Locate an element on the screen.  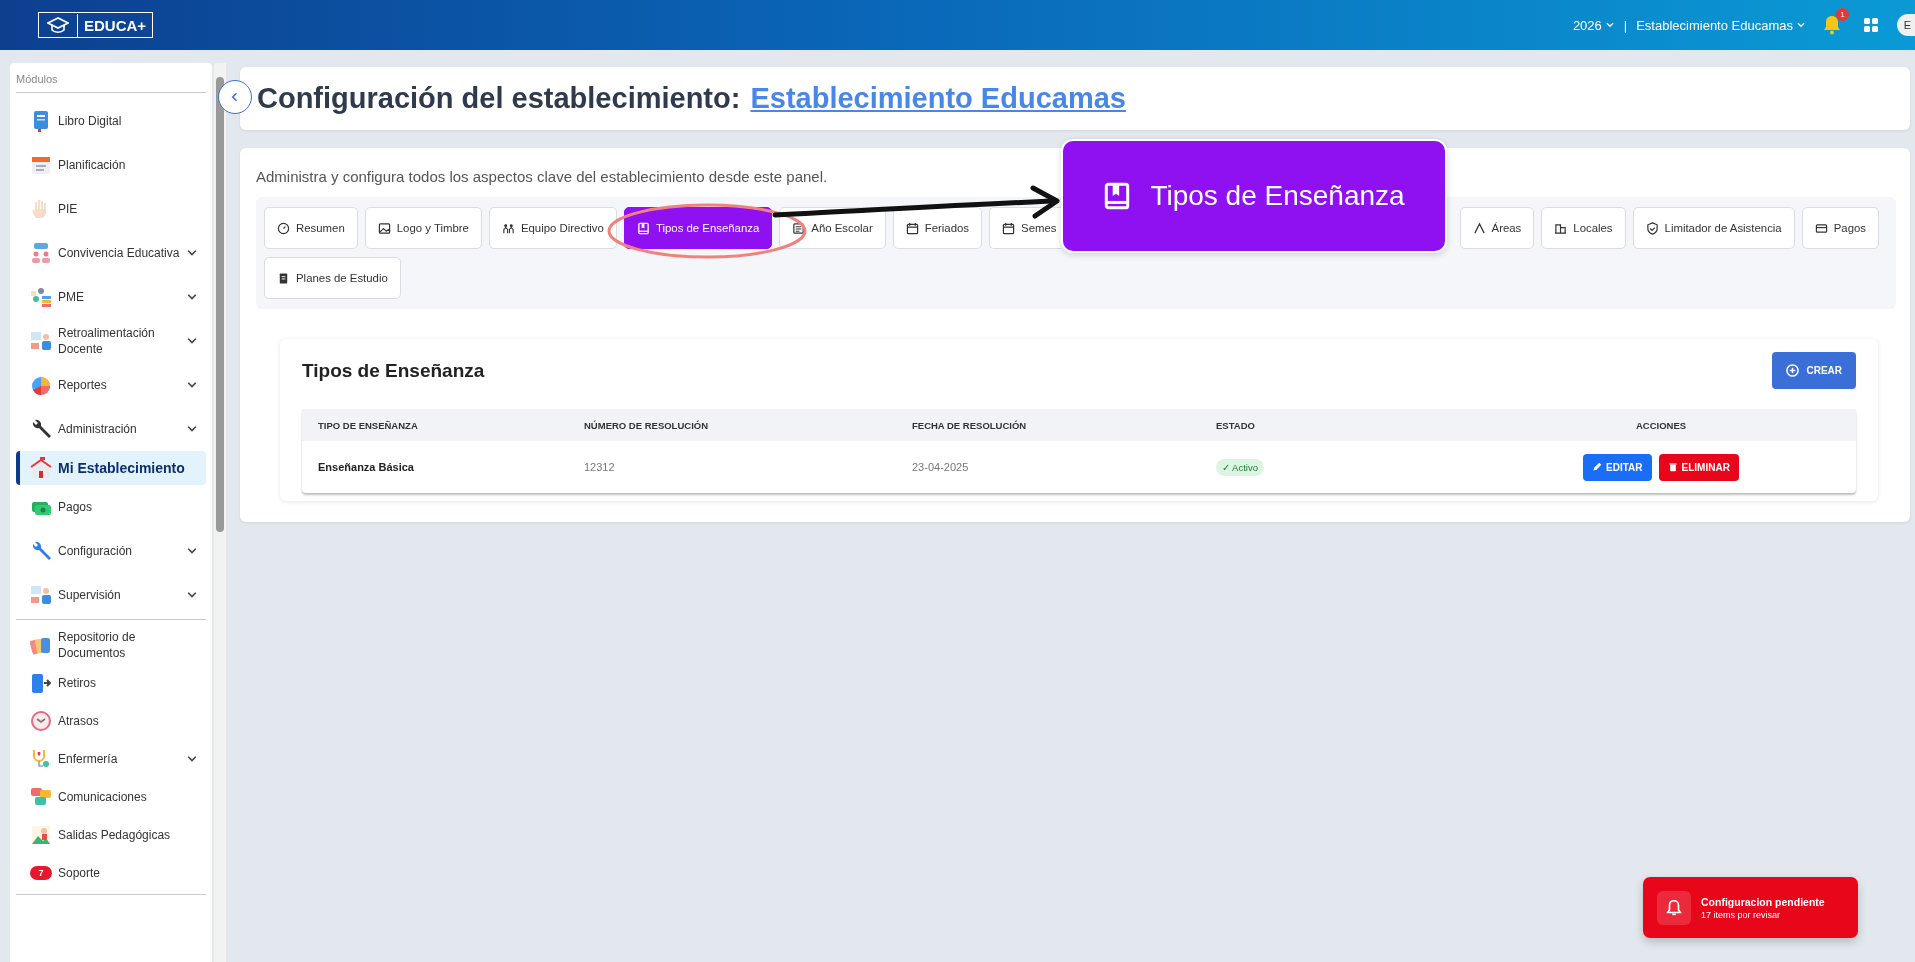
table-cell-text: Enseñanza Básica is located at coordinates (366, 467).